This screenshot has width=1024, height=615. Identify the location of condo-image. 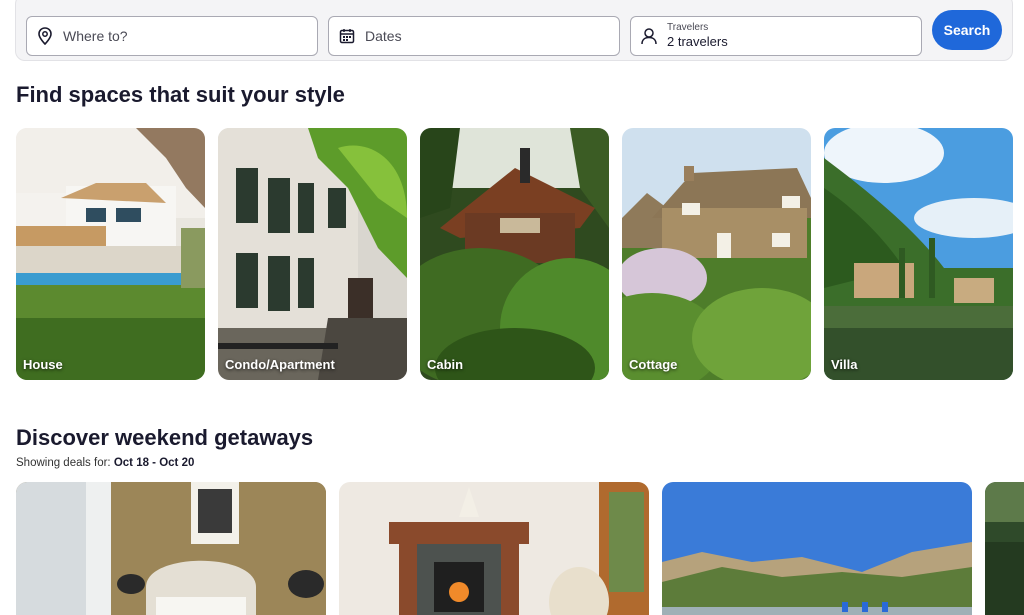
(312, 254).